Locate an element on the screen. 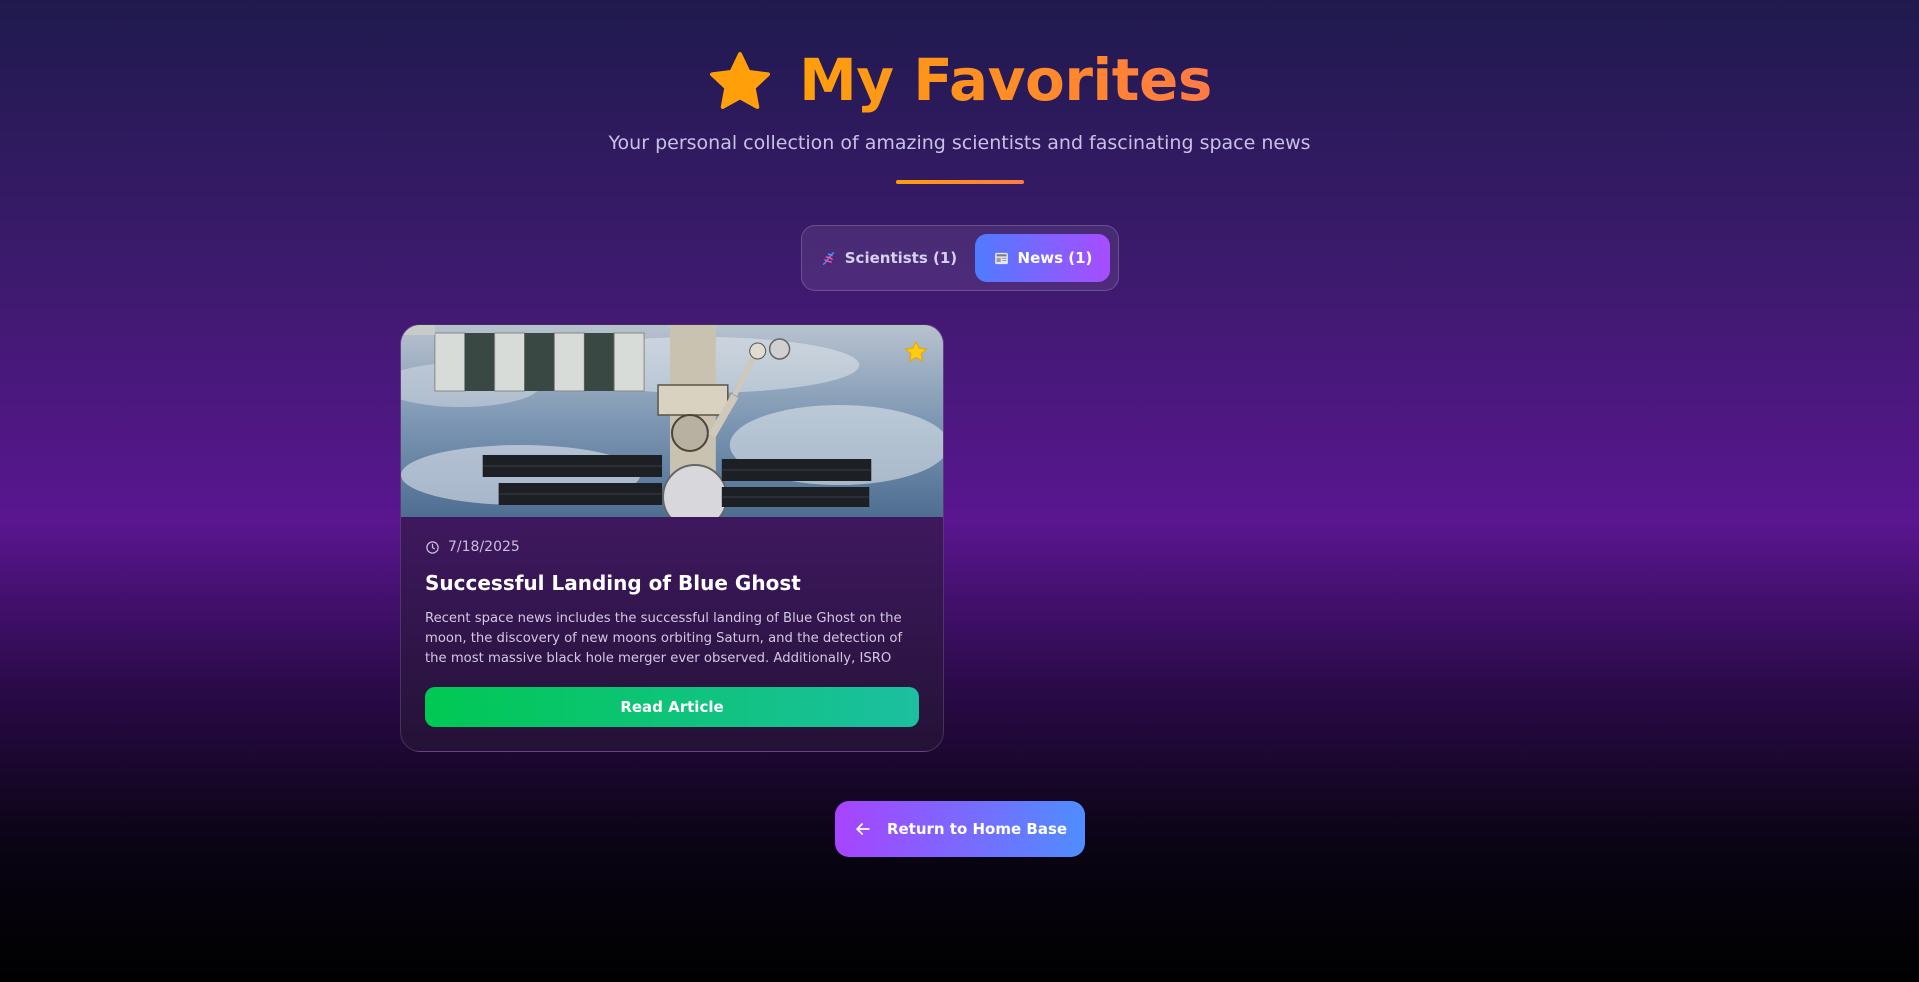 The image size is (1919, 982). title-row: My Favorites is located at coordinates (959, 80).